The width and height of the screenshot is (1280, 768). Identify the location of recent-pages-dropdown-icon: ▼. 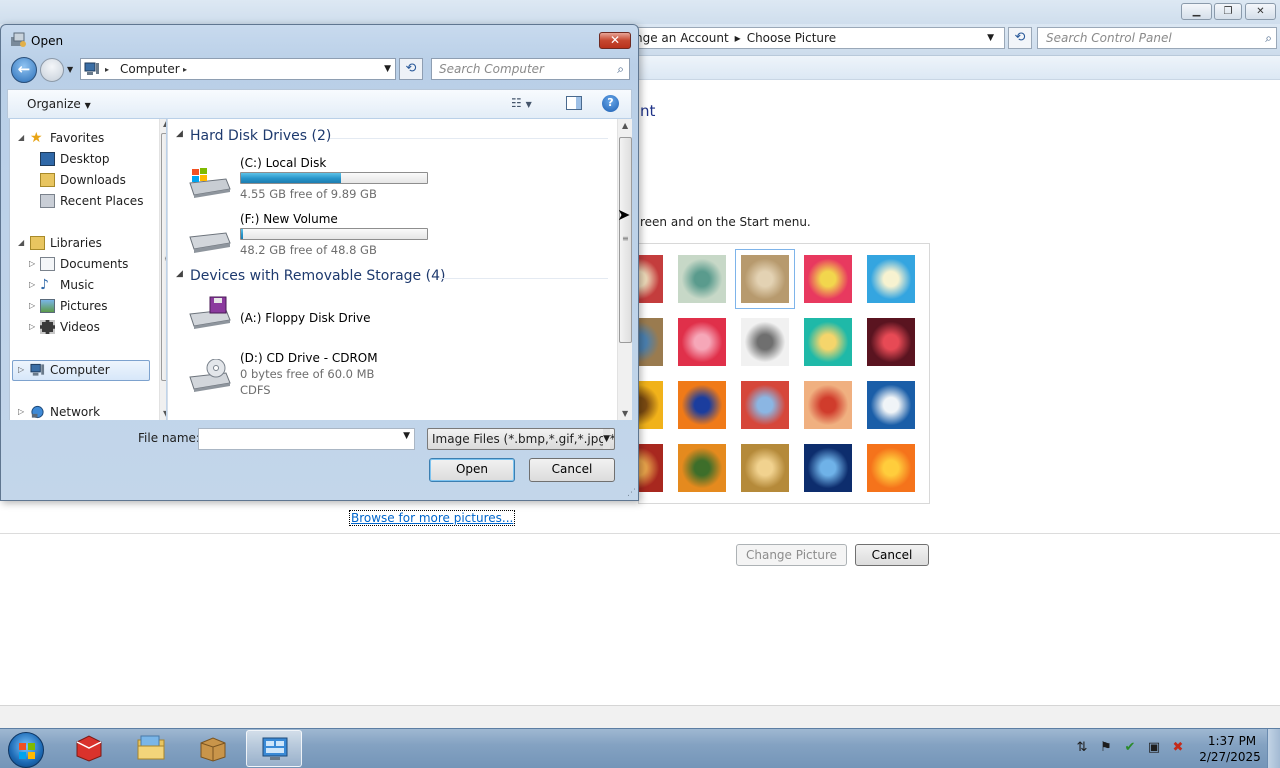
(70, 69).